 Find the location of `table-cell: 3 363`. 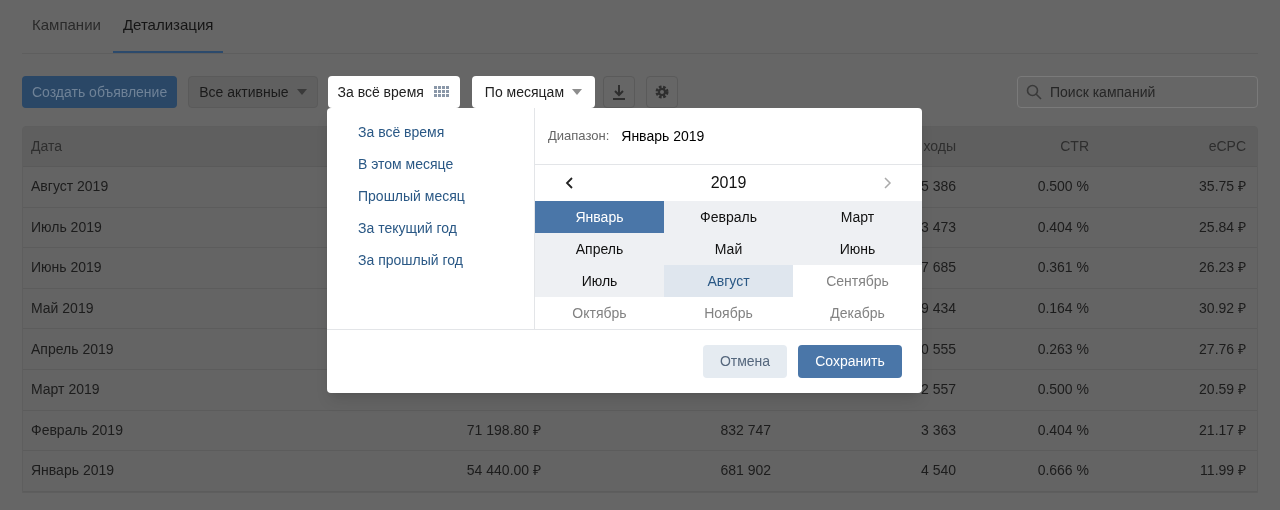

table-cell: 3 363 is located at coordinates (938, 429).